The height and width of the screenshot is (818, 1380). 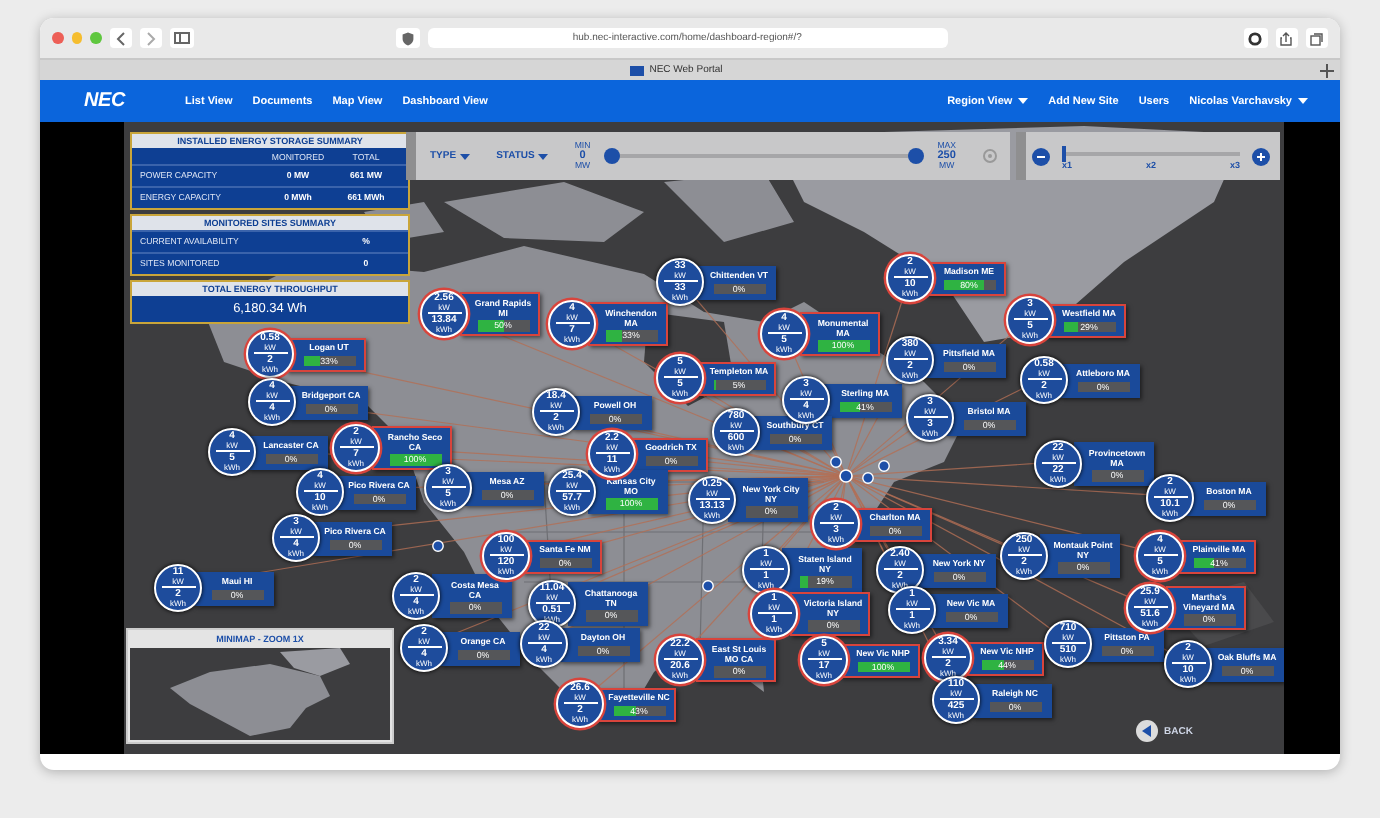 What do you see at coordinates (105, 101) in the screenshot?
I see `nec-logo: NEC` at bounding box center [105, 101].